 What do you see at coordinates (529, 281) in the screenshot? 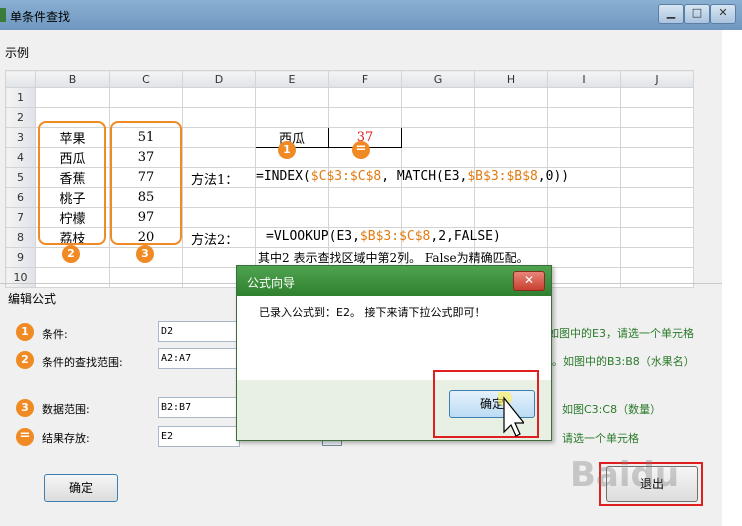
I see `dialog-close-button: ✕` at bounding box center [529, 281].